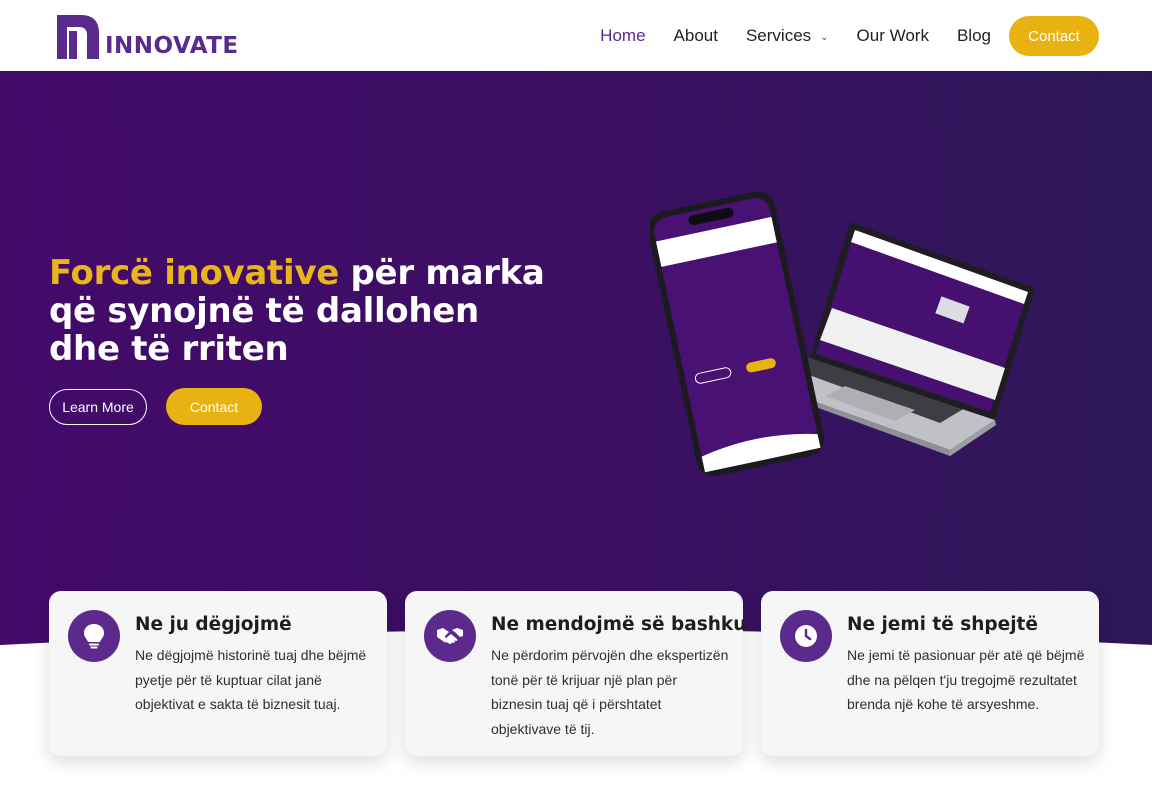 Image resolution: width=1152 pixels, height=807 pixels. I want to click on nav-about-label: About, so click(695, 35).